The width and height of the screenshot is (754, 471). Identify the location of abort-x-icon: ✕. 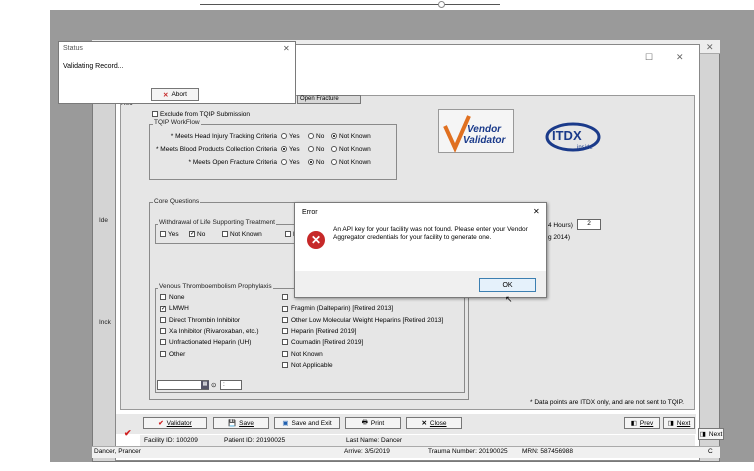
(166, 95).